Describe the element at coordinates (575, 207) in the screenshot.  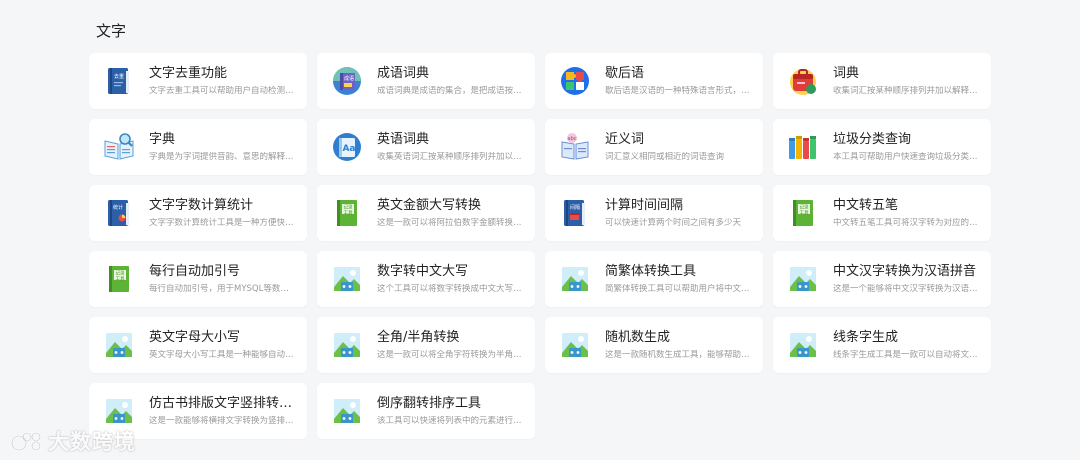
I see `svg-text: 间隔` at that location.